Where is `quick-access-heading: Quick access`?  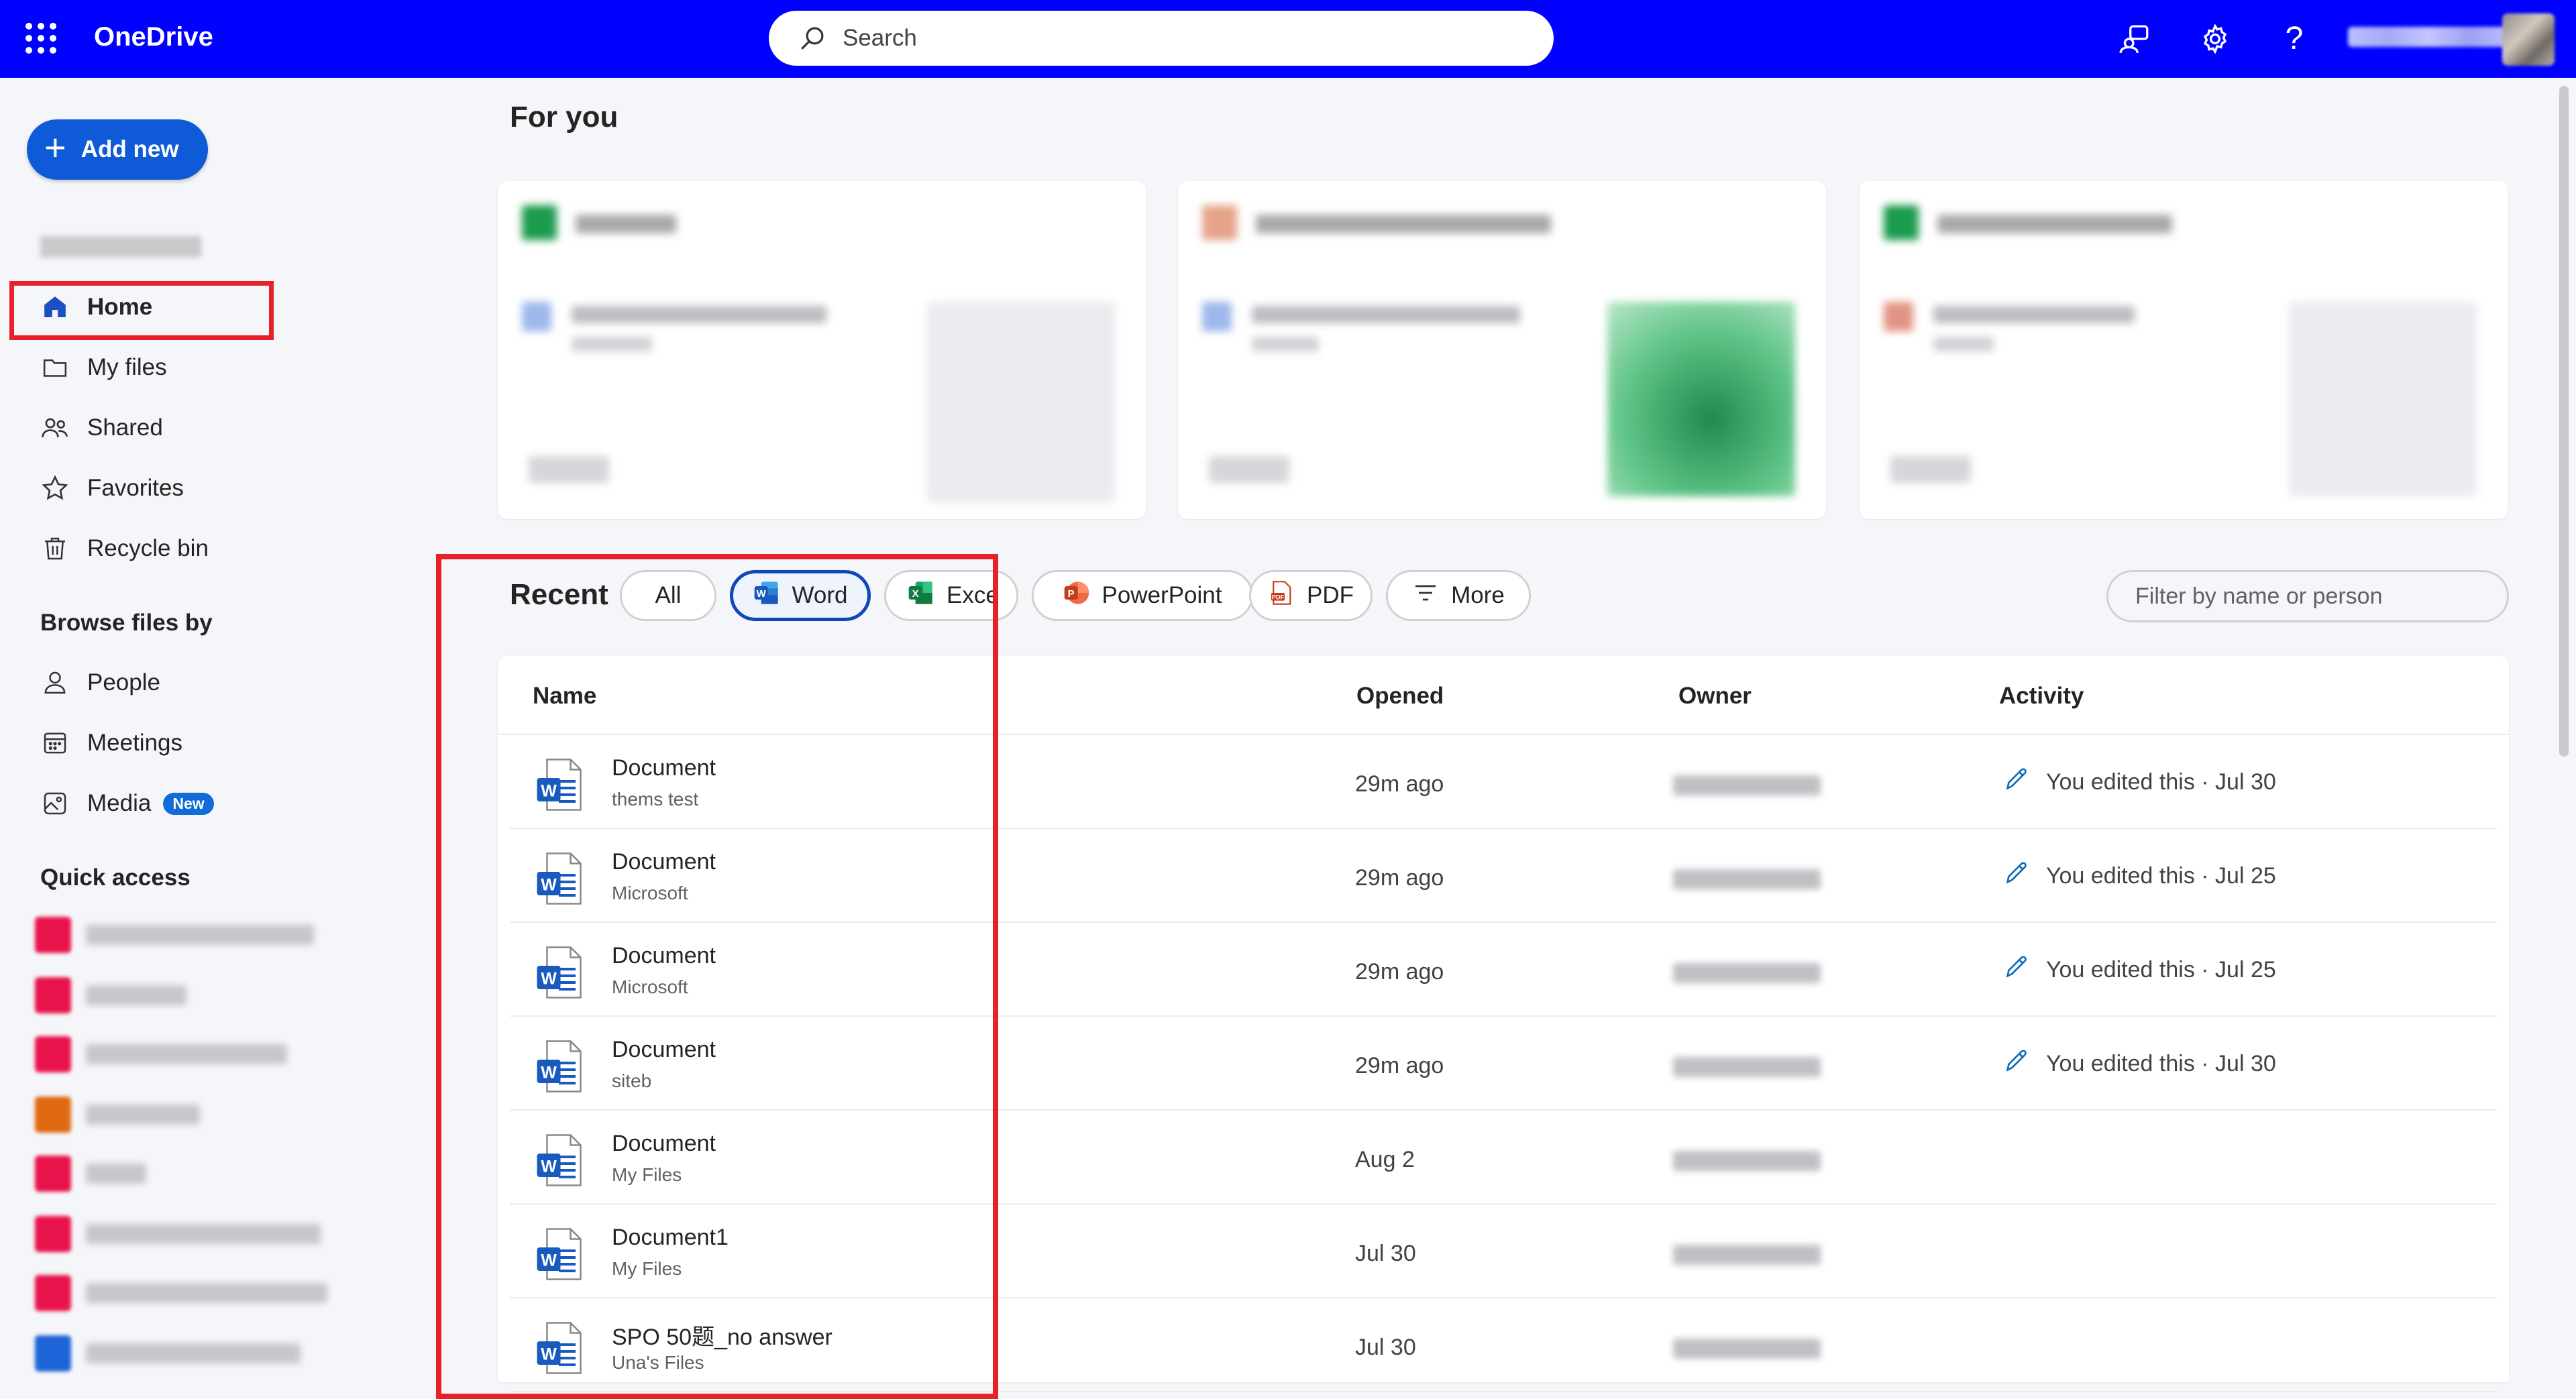 quick-access-heading: Quick access is located at coordinates (115, 877).